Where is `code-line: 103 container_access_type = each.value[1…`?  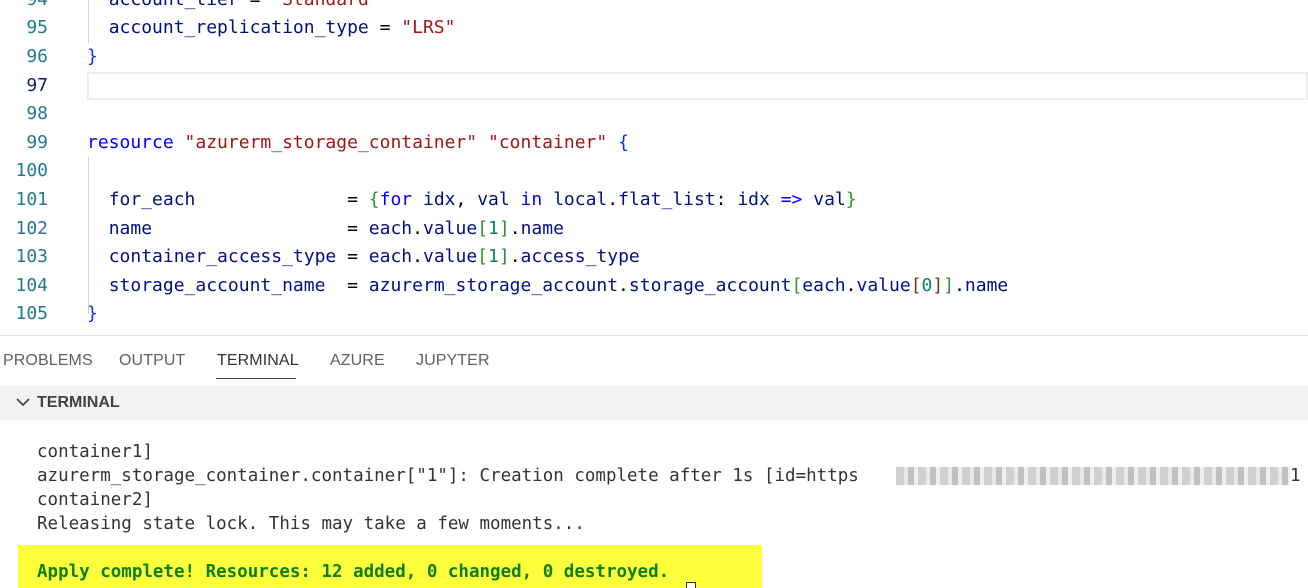
code-line: 103 container_access_type = each.value[1… is located at coordinates (654, 257).